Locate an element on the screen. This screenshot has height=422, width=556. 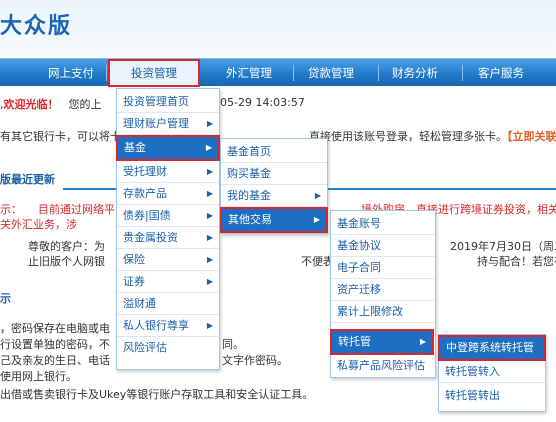
main-nav: 网上支付 投资管理 外汇管理 贷款管理 财务分析 客户服务 is located at coordinates (278, 72).